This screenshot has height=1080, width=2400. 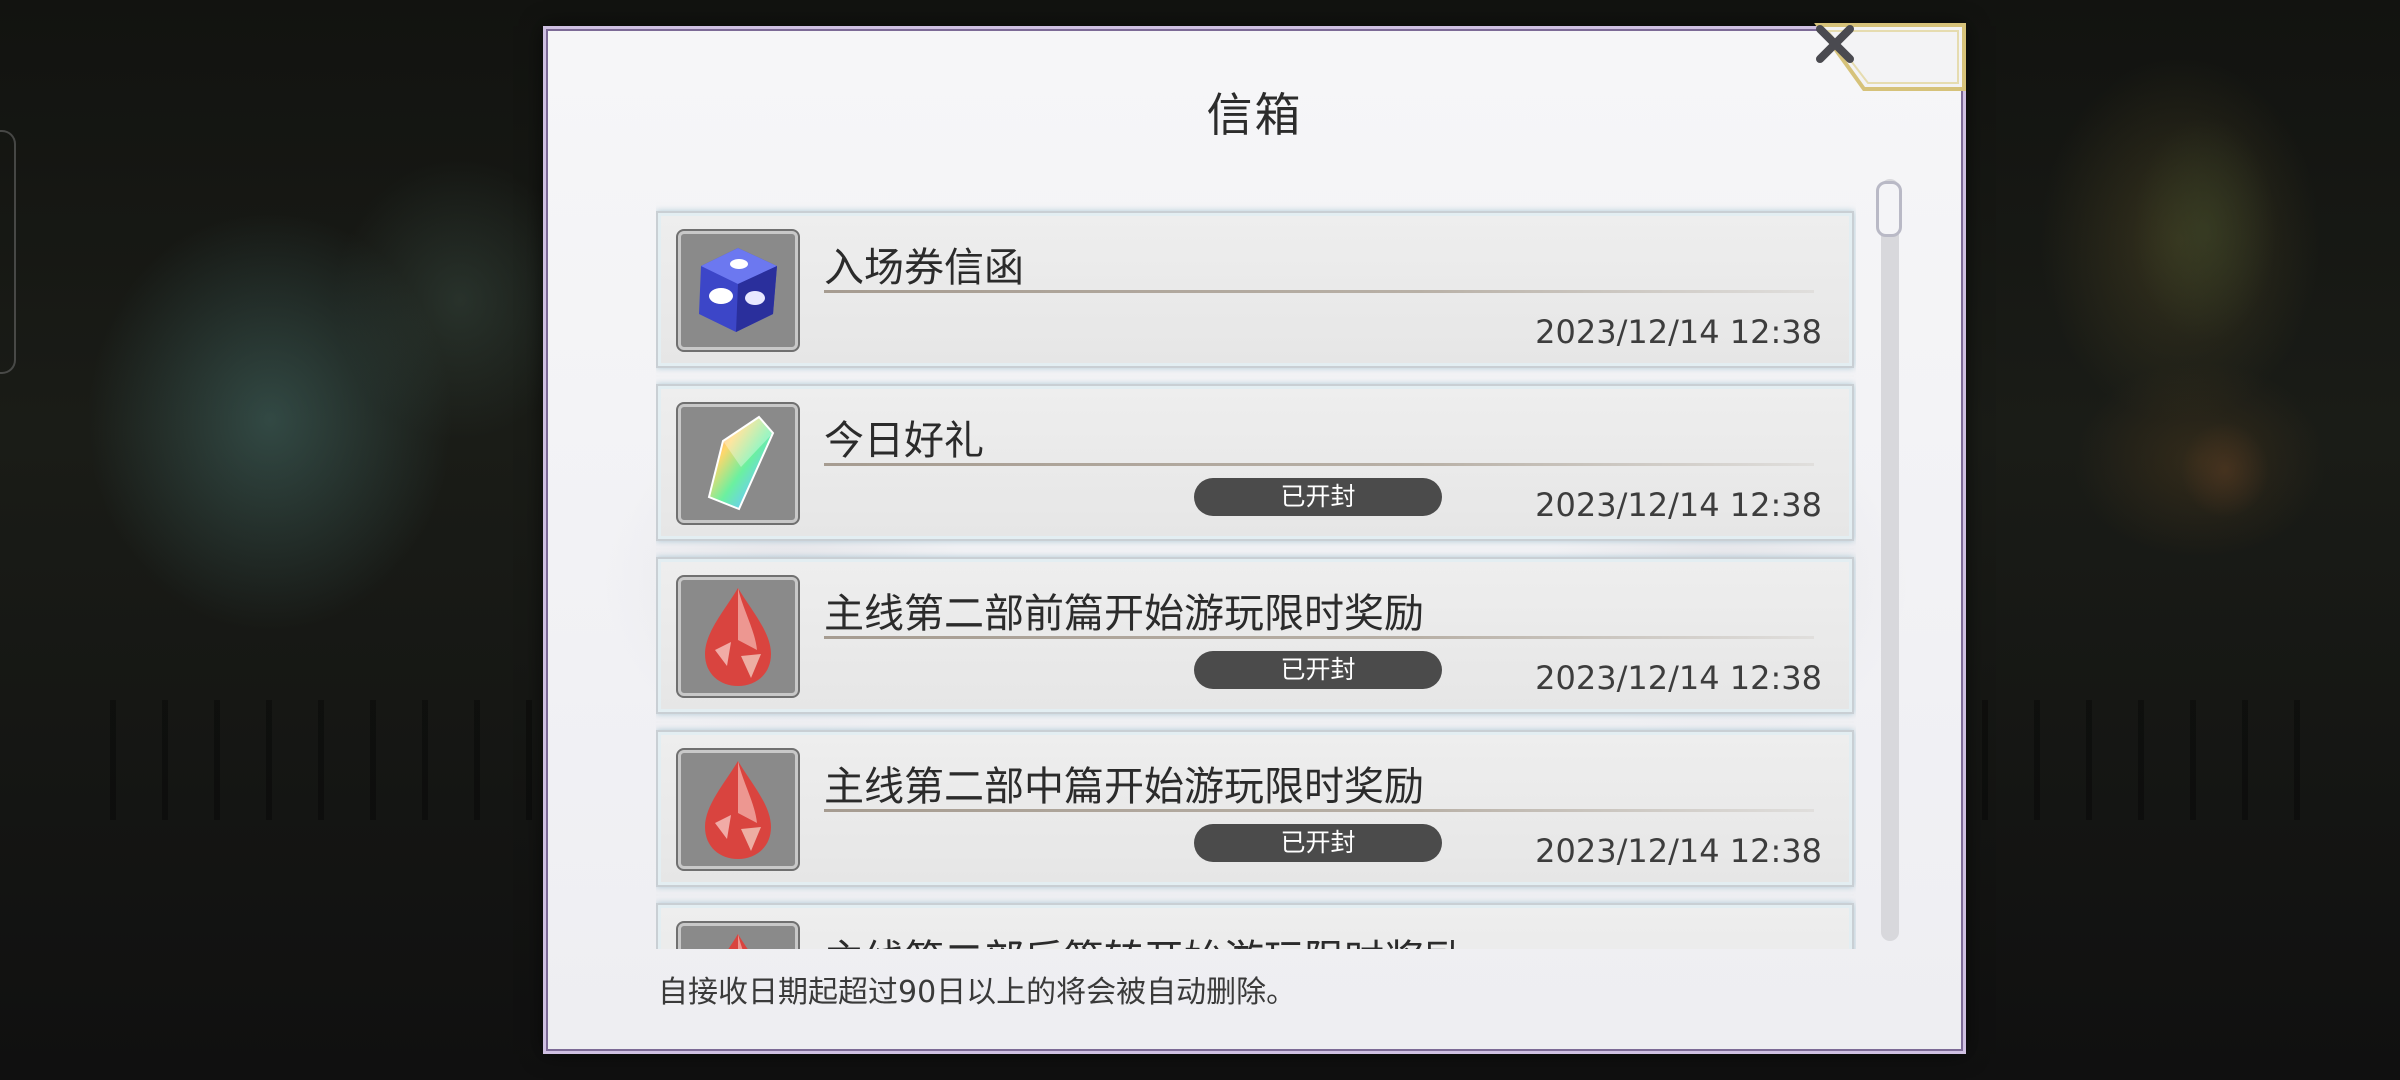 What do you see at coordinates (8, 252) in the screenshot?
I see `side-handle` at bounding box center [8, 252].